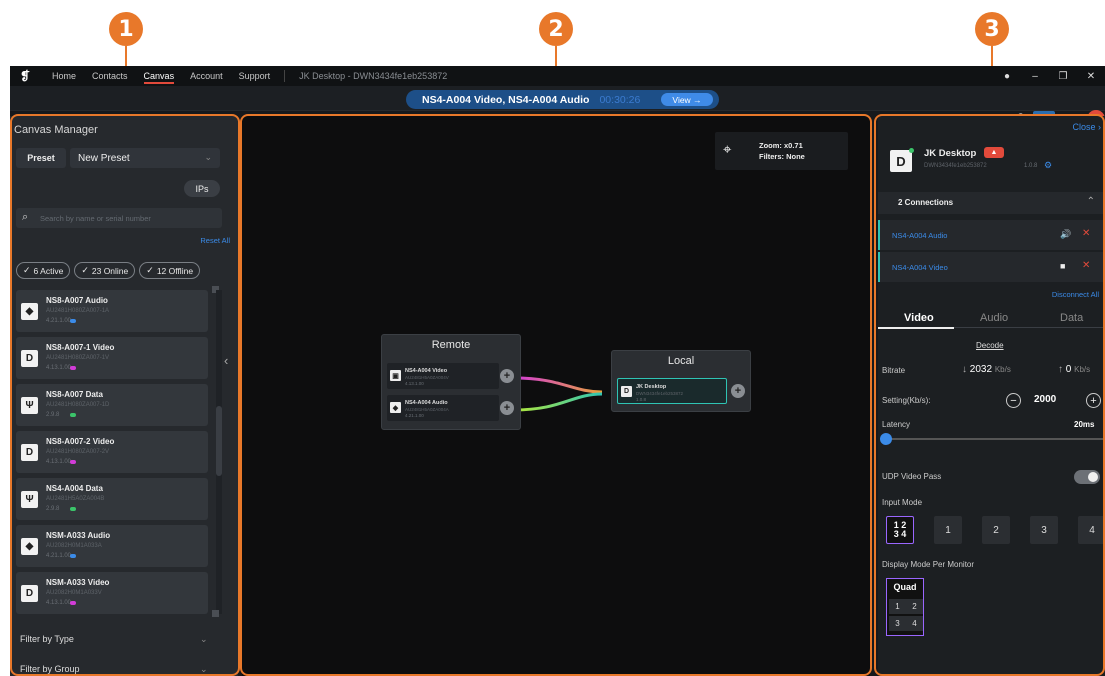 This screenshot has height=676, width=1105. I want to click on window-controls: ● ‒ ❐ ✕, so click(1049, 76).